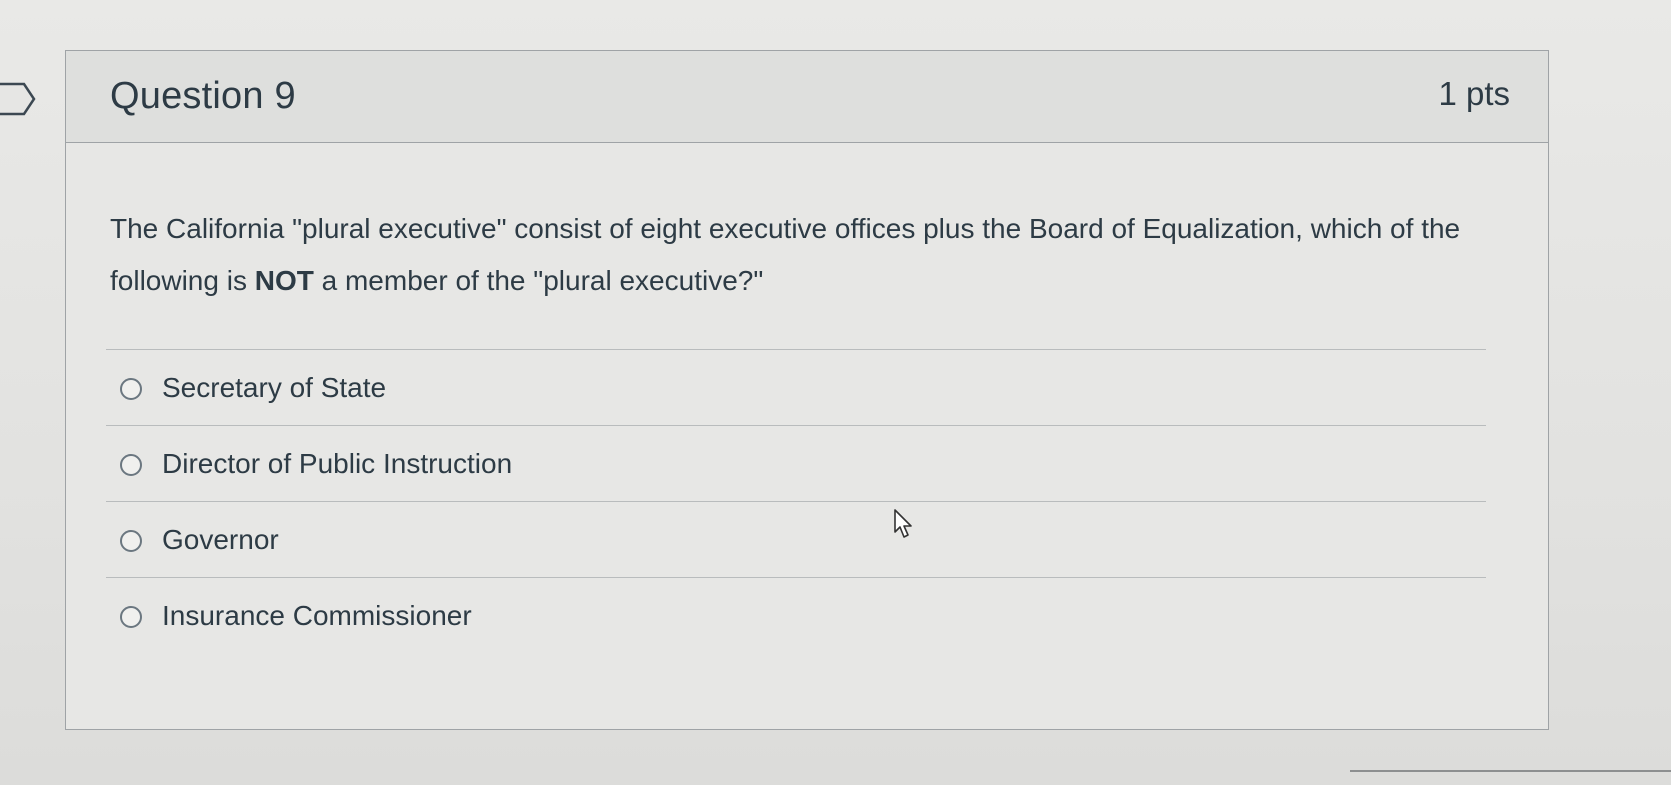 This screenshot has height=785, width=1671. What do you see at coordinates (796, 387) in the screenshot?
I see `answer-option: Secretary of State` at bounding box center [796, 387].